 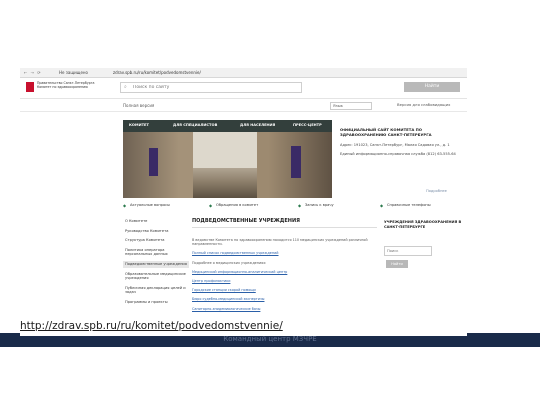 I want to click on institution-link: Городские станции скорой помощи, so click(x=284, y=290).